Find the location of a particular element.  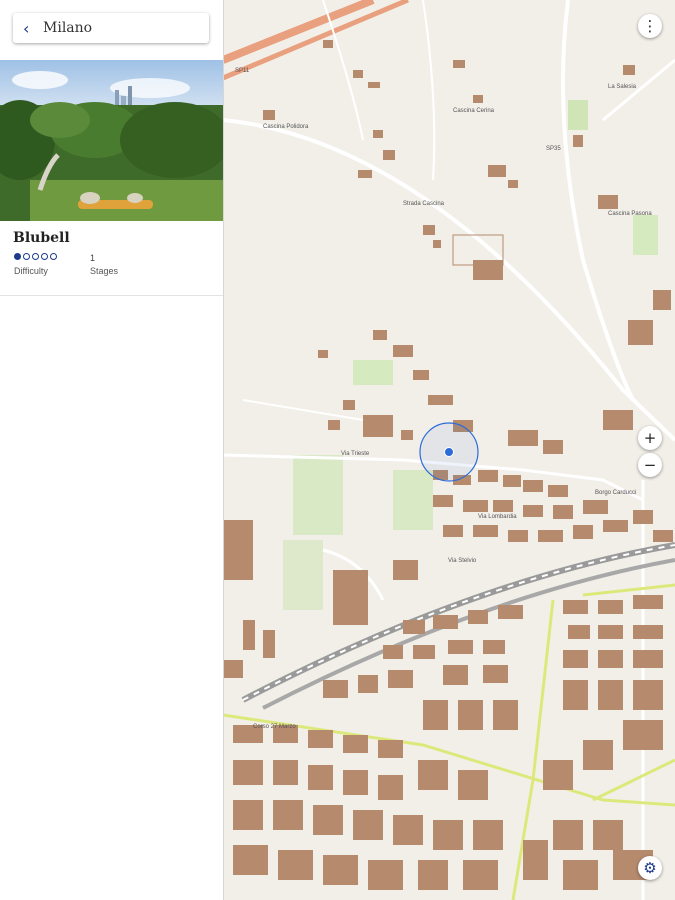

map-label-road-d: Via Trieste is located at coordinates (355, 454).